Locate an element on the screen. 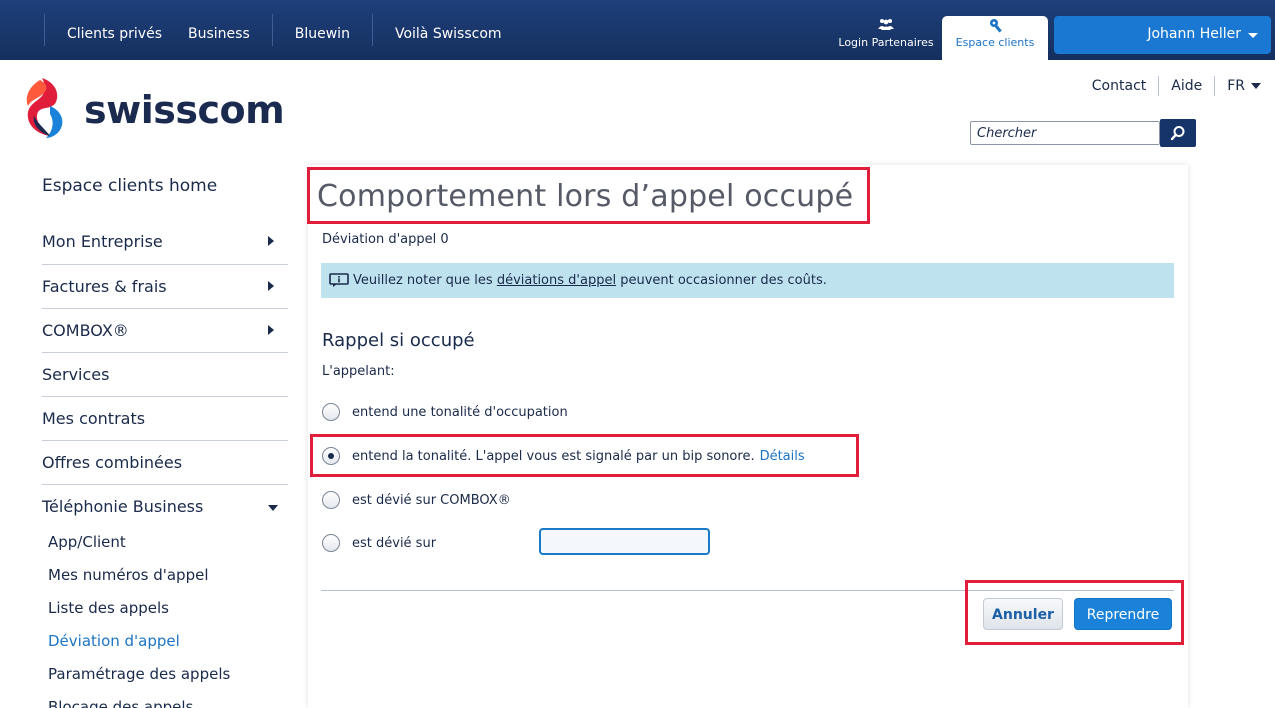 Image resolution: width=1275 pixels, height=708 pixels. search-button is located at coordinates (1178, 133).